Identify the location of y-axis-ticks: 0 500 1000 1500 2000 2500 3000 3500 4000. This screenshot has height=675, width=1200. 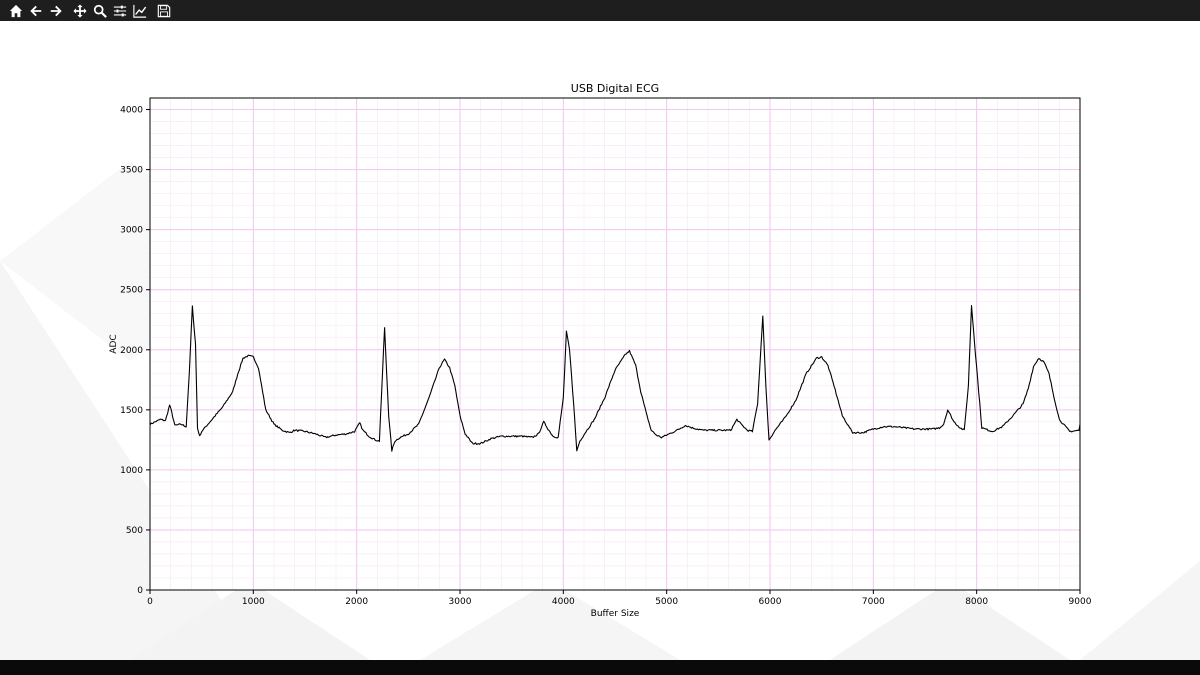
(135, 351).